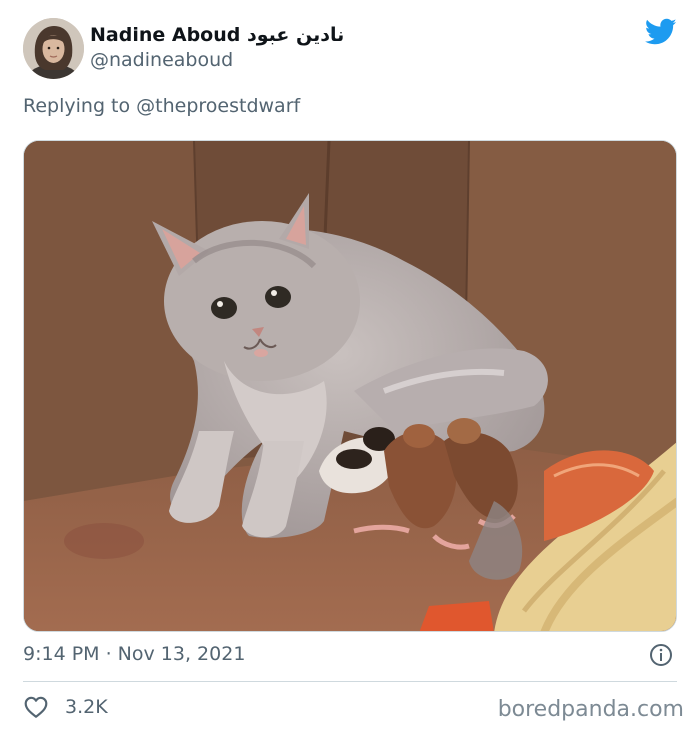 This screenshot has width=700, height=733. I want to click on reply-mention-link: @theproestdwarf, so click(218, 106).